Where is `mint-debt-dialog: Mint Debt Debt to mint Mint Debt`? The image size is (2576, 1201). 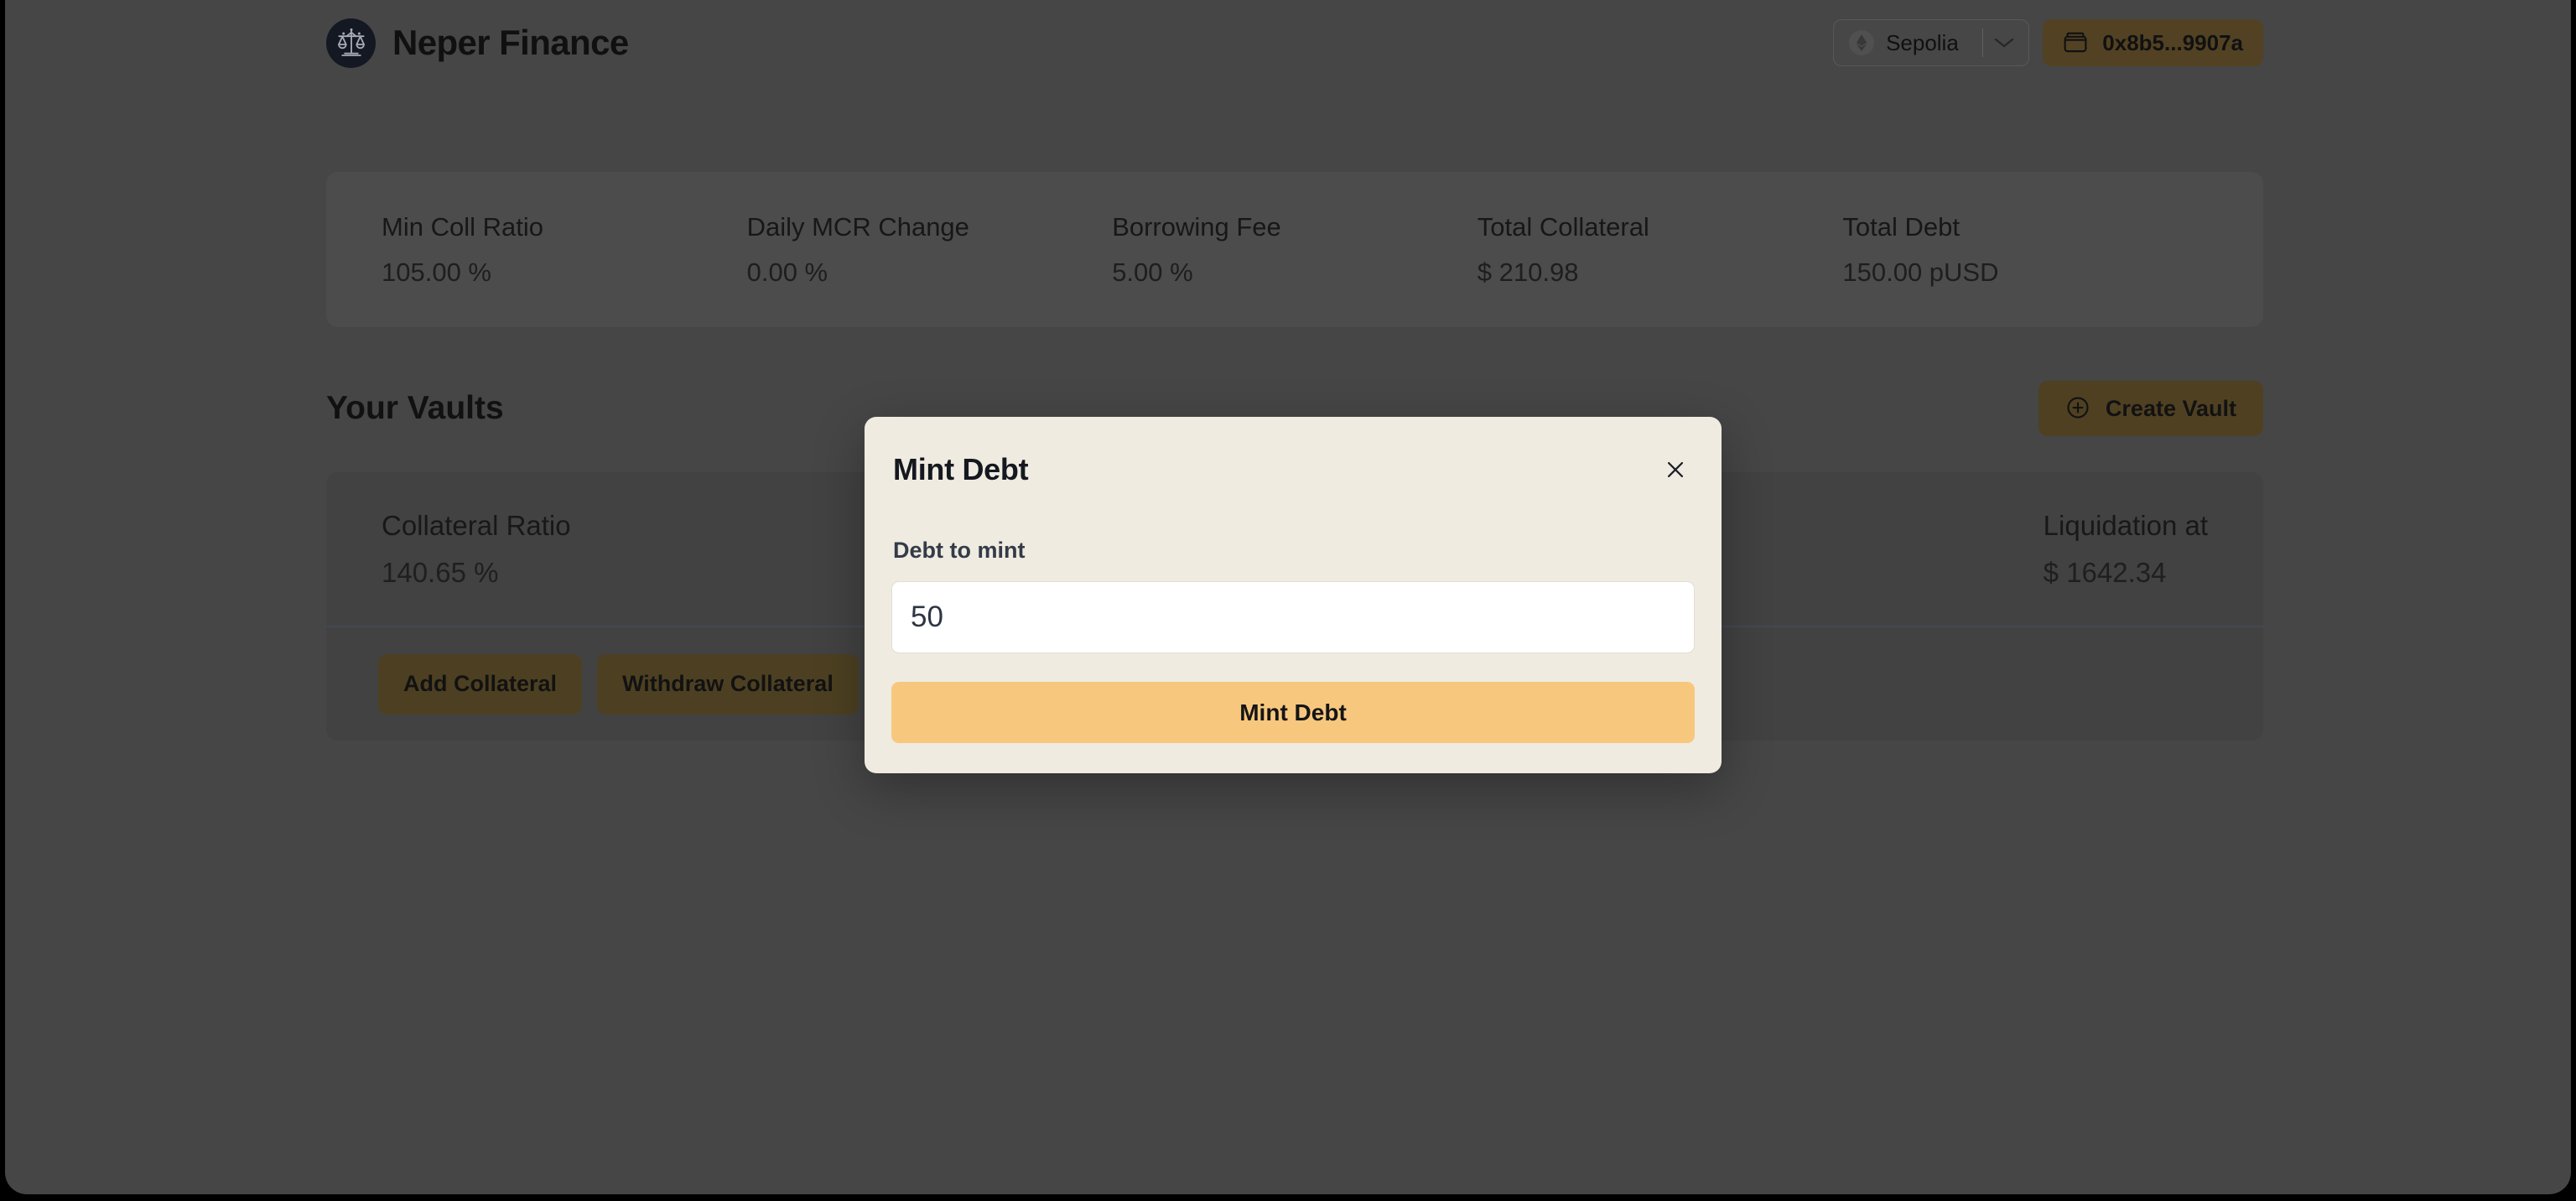
mint-debt-dialog: Mint Debt Debt to mint Mint Debt is located at coordinates (1293, 595).